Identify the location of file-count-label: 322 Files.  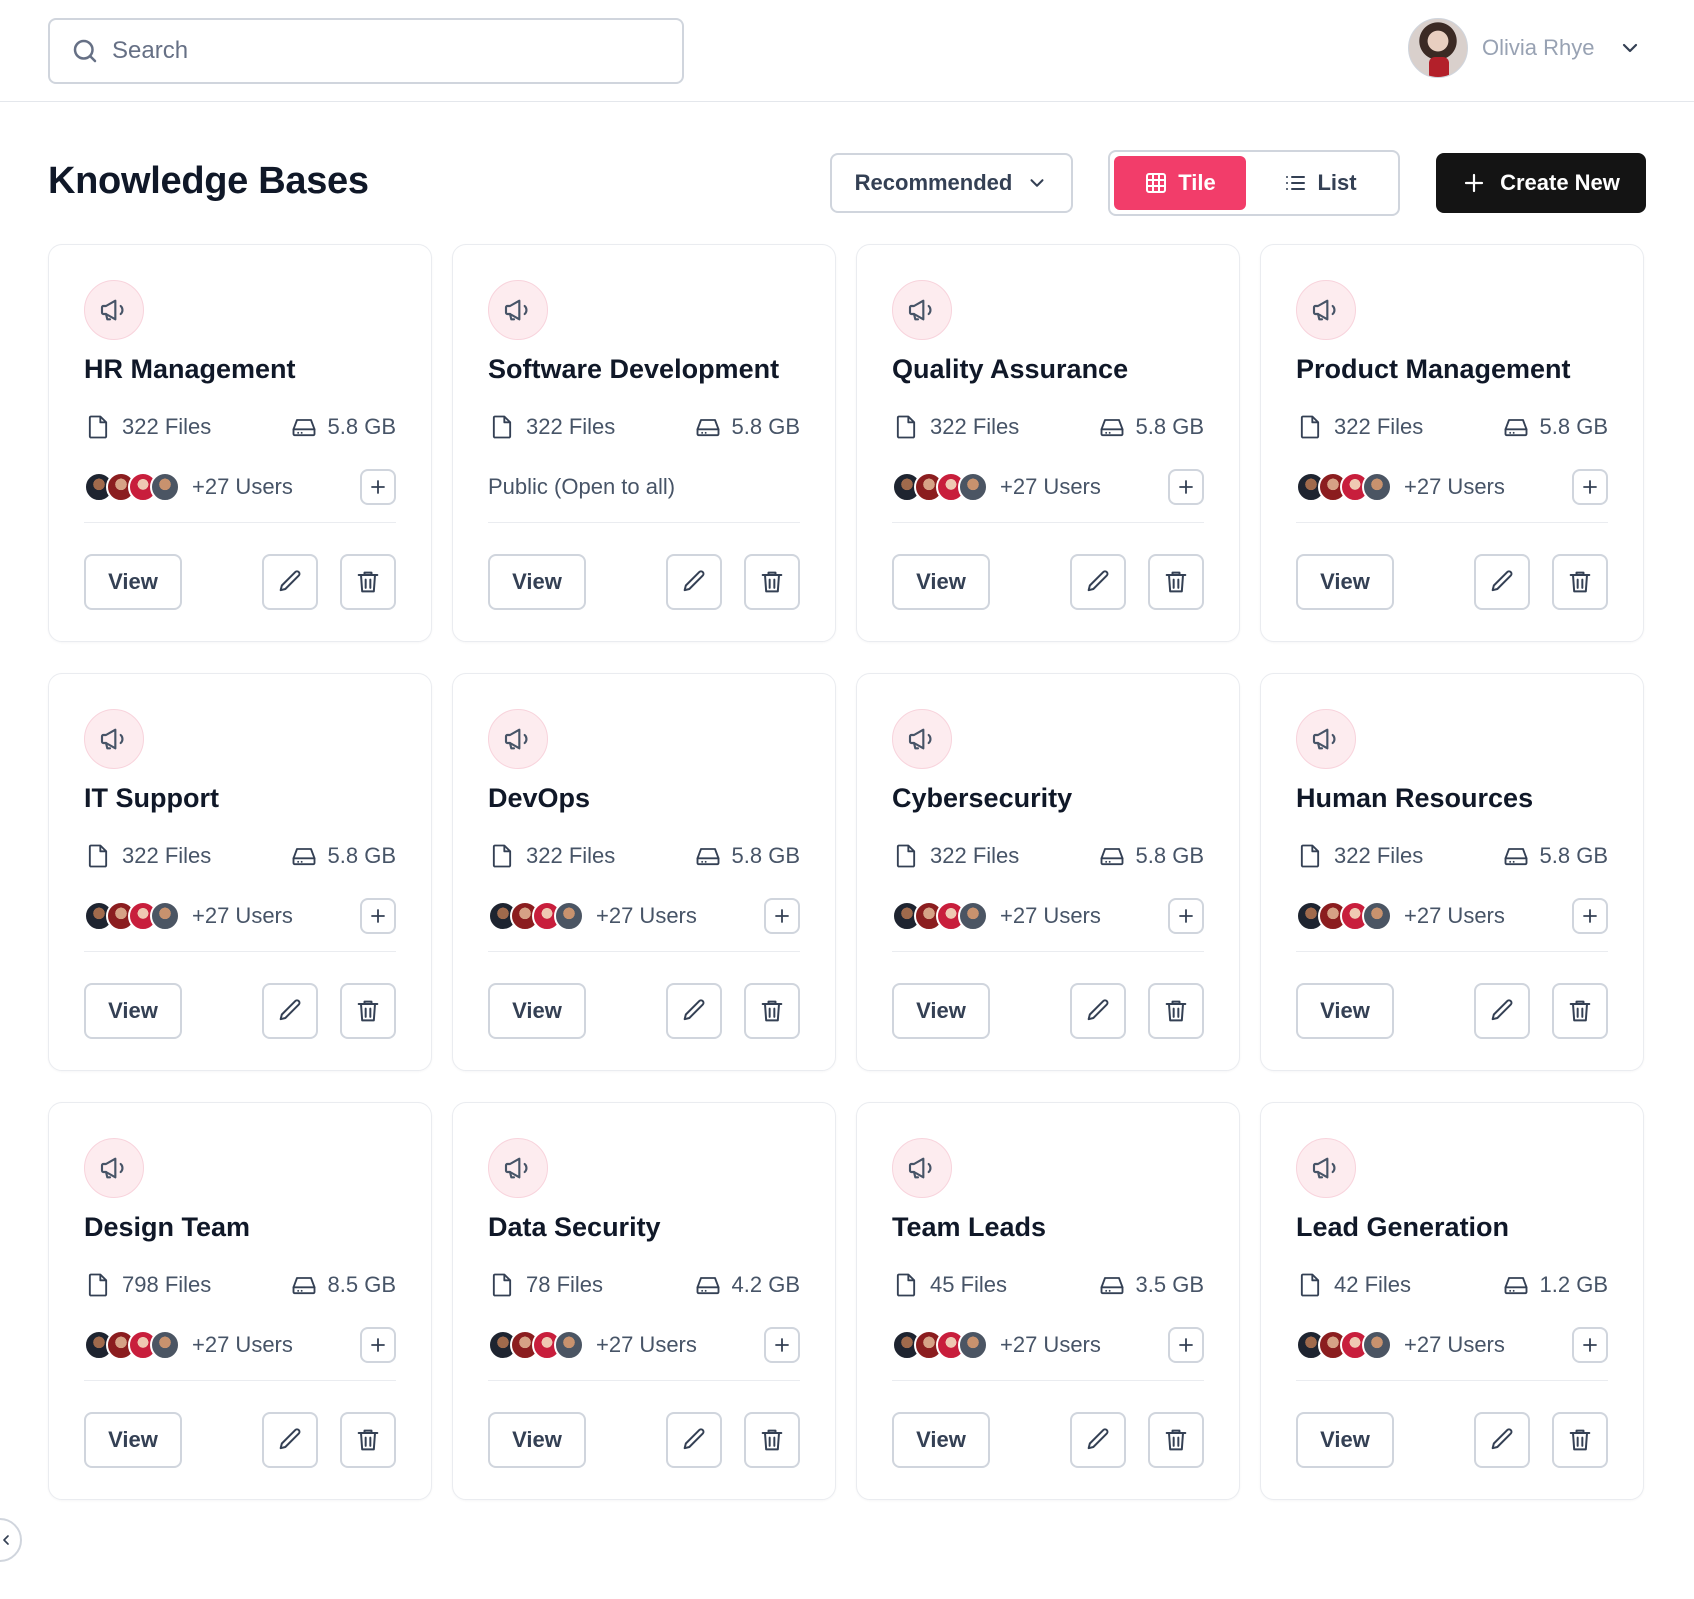
(1379, 855).